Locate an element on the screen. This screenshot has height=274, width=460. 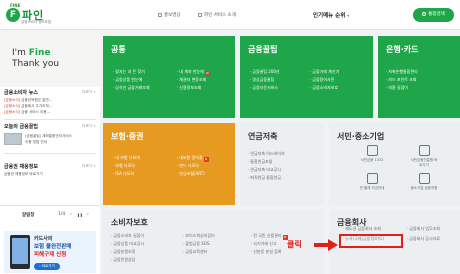
link-product-disclosure: ·금융상품 비교공시 is located at coordinates (127, 244).